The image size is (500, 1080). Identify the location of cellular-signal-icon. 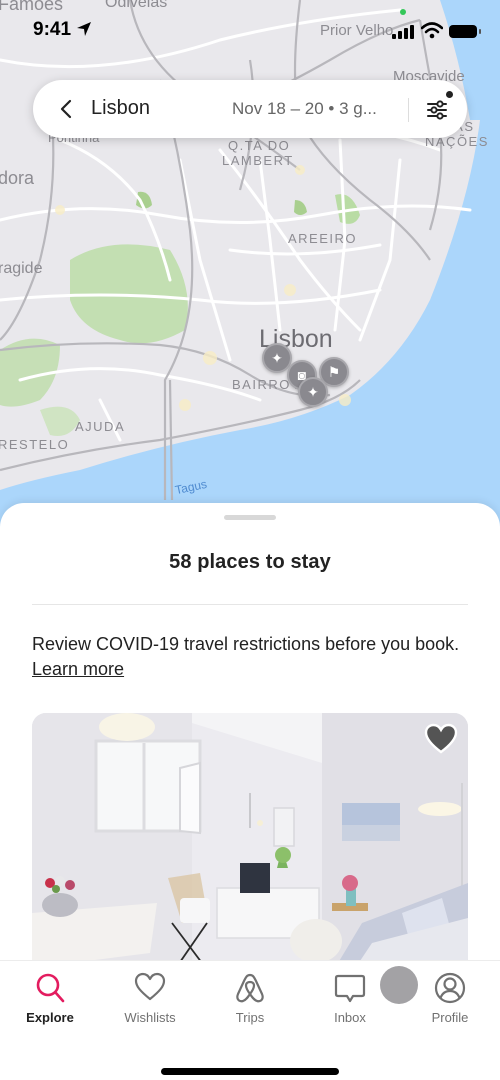
(403, 32).